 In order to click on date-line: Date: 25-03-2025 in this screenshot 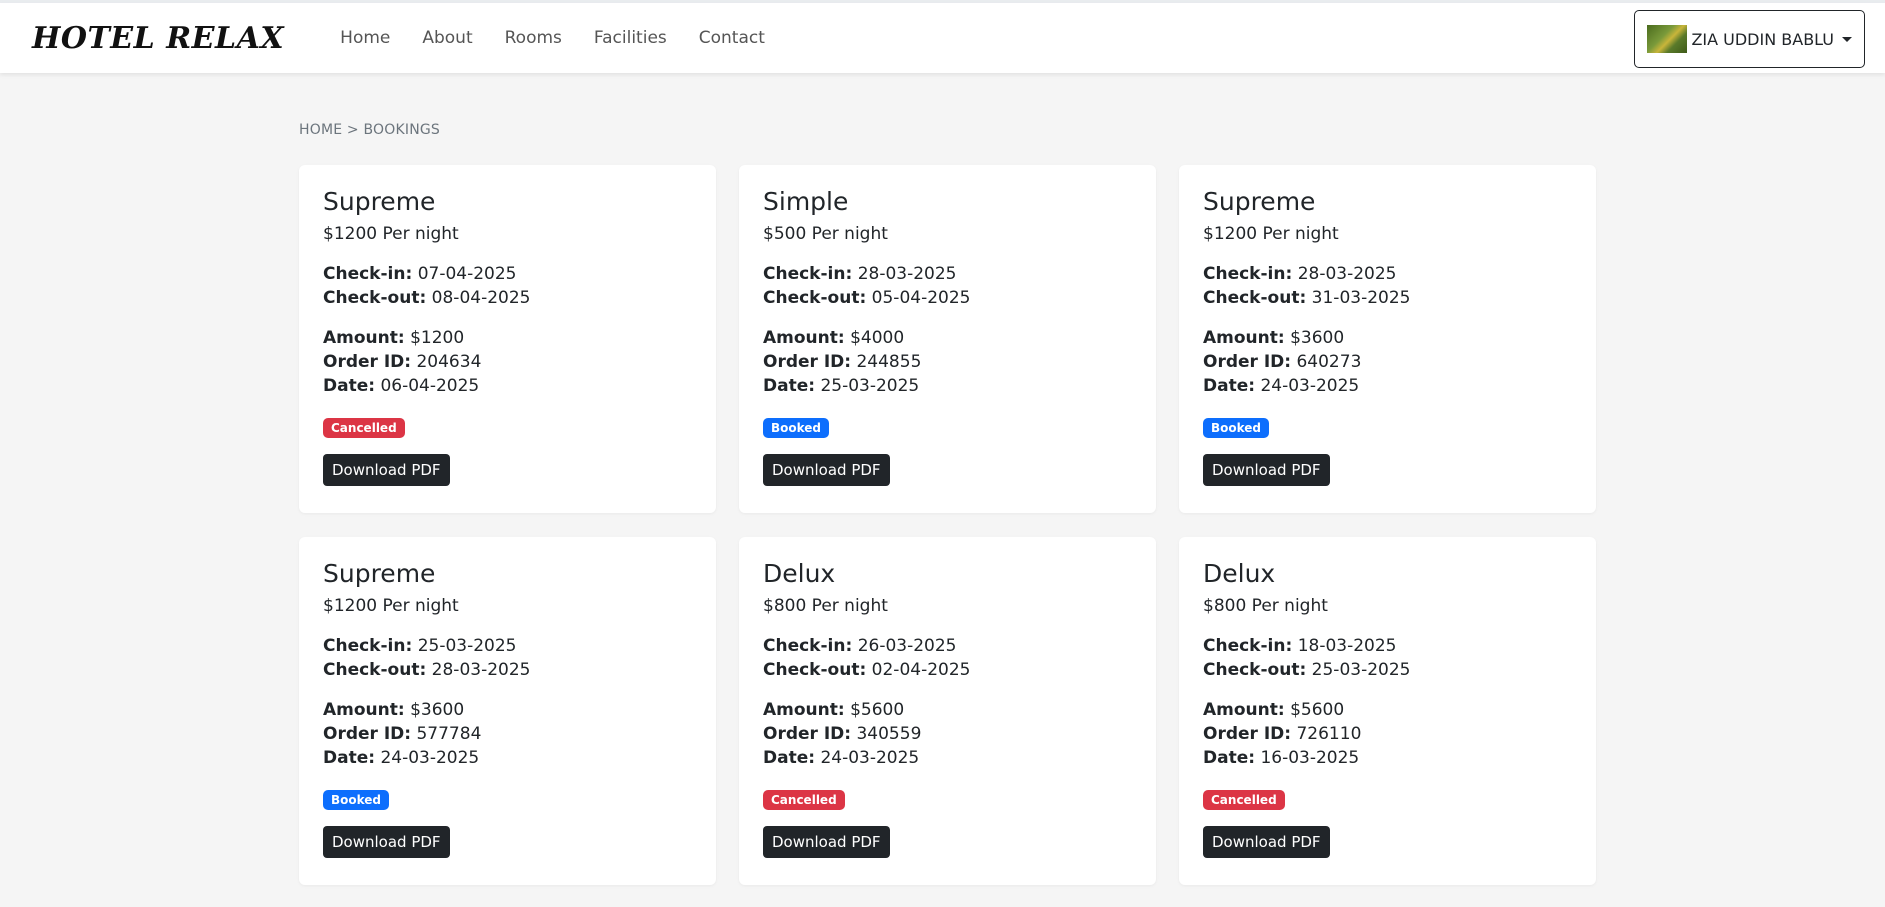, I will do `click(947, 386)`.